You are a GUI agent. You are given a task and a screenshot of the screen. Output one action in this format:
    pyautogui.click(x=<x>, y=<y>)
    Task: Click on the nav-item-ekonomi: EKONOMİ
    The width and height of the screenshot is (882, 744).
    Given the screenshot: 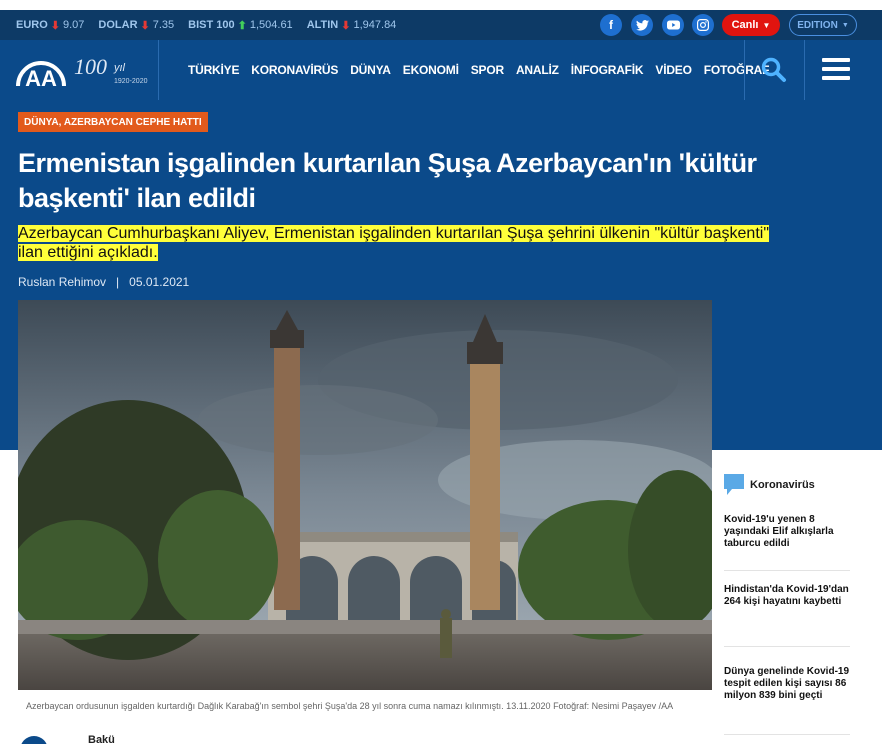 What is the action you would take?
    pyautogui.click(x=431, y=70)
    